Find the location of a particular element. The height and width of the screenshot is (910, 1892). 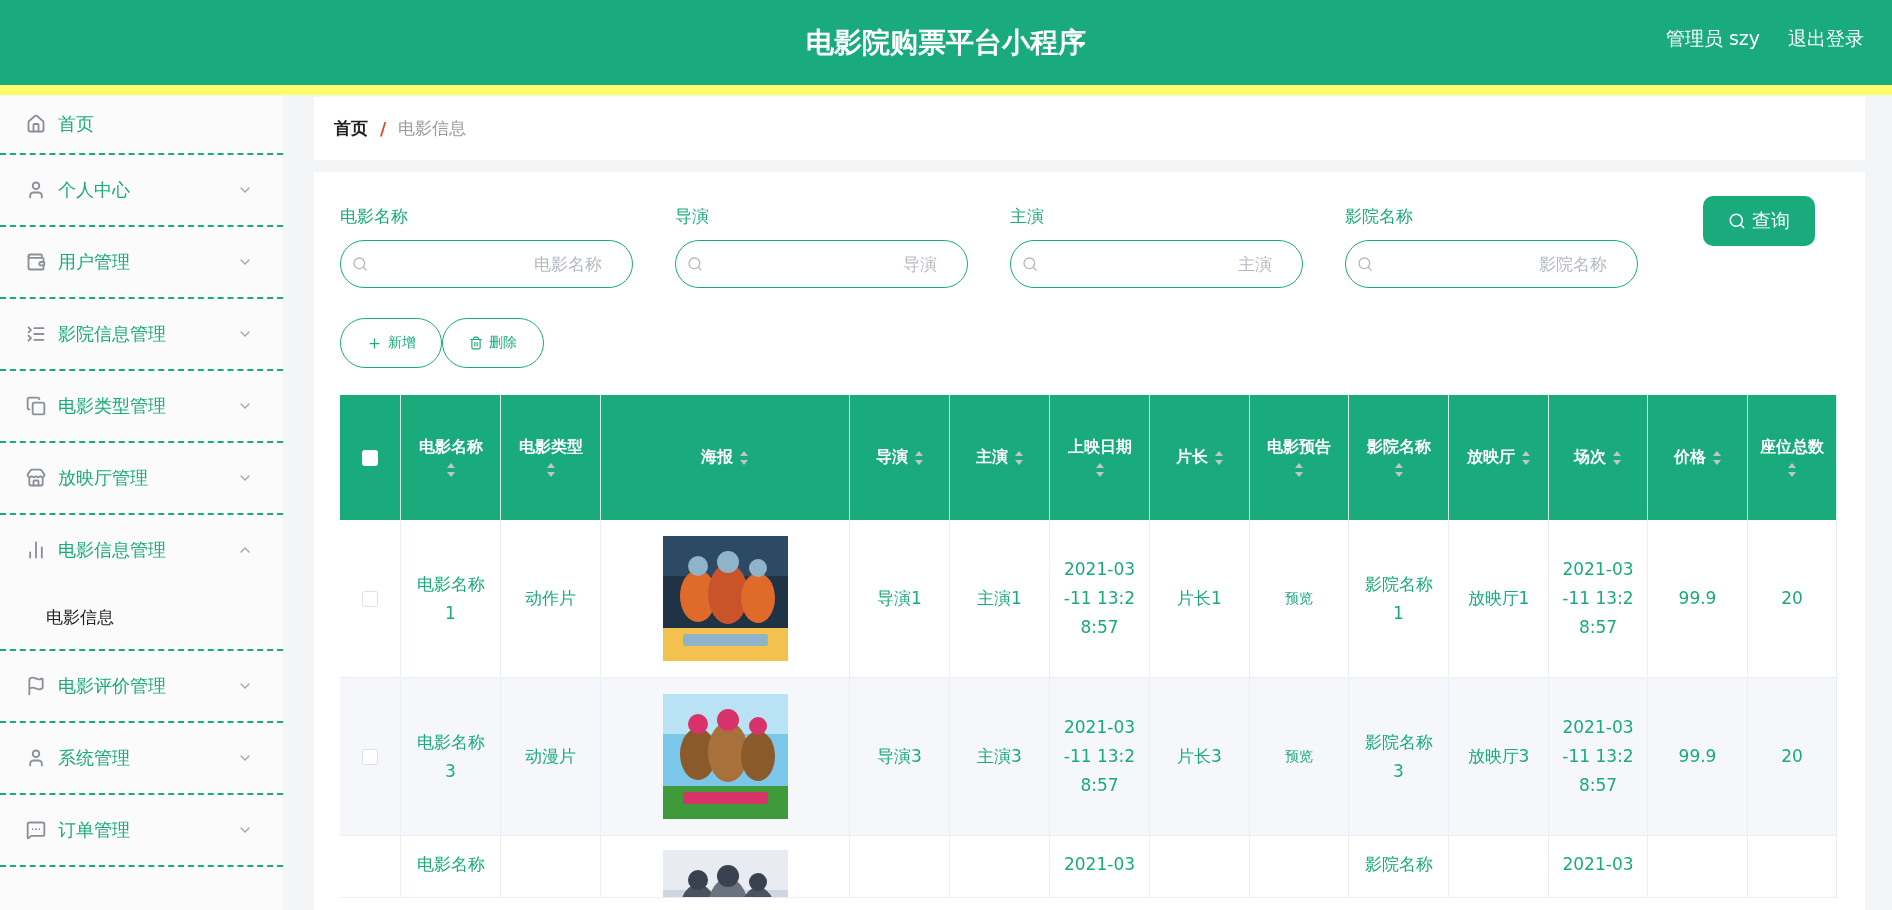

column-header: 电影名称 is located at coordinates (451, 457).